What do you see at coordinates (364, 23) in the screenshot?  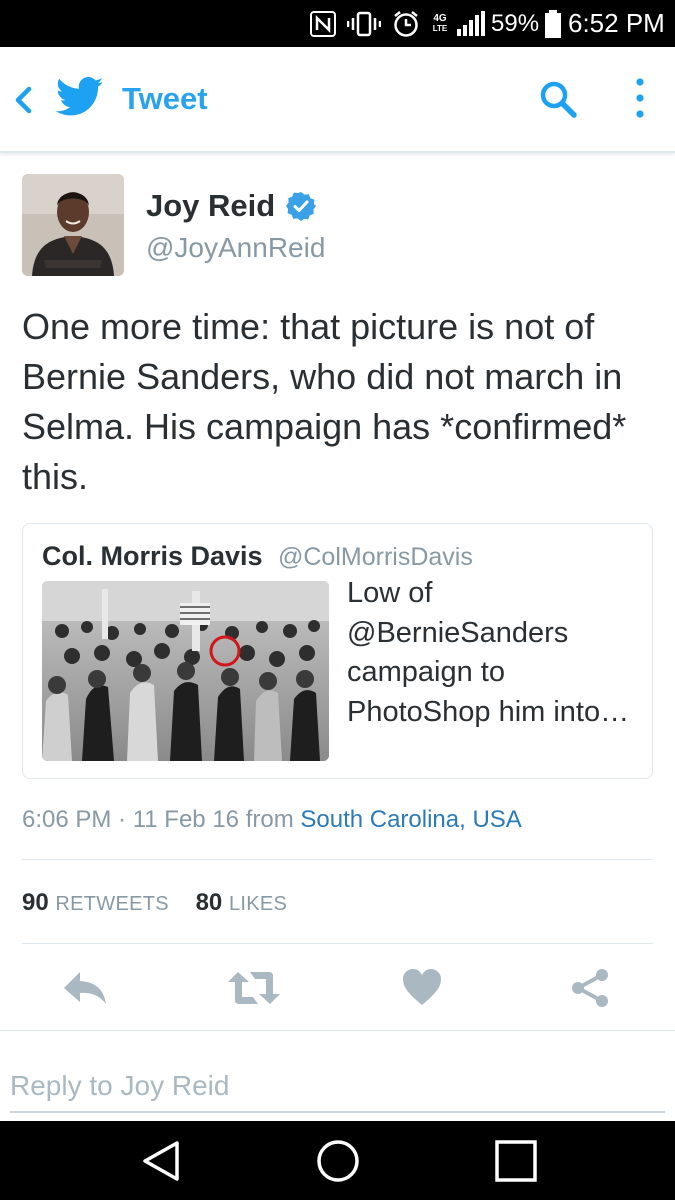 I see `vibrate-icon` at bounding box center [364, 23].